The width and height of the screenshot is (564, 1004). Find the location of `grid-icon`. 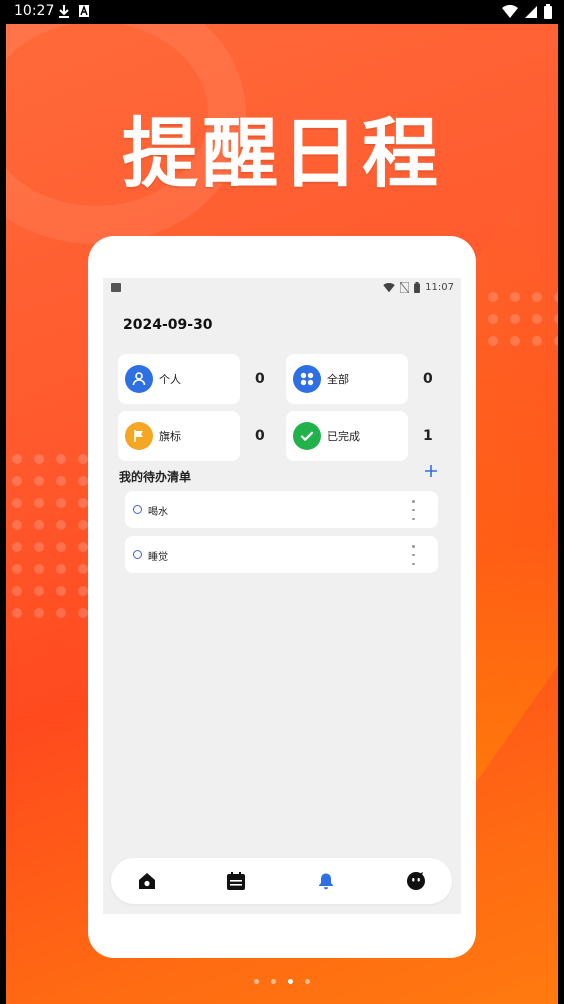

grid-icon is located at coordinates (307, 379).